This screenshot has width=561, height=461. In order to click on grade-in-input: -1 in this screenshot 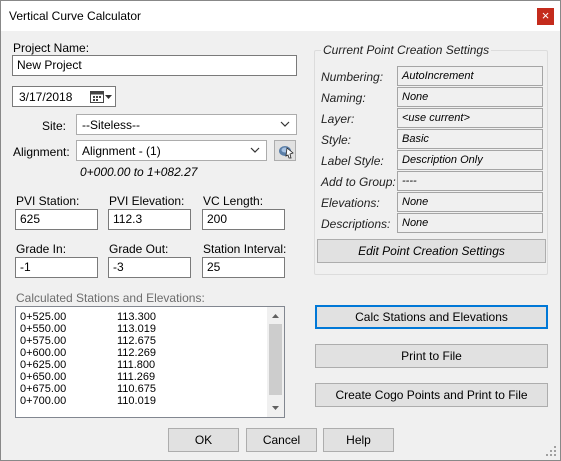, I will do `click(56, 267)`.